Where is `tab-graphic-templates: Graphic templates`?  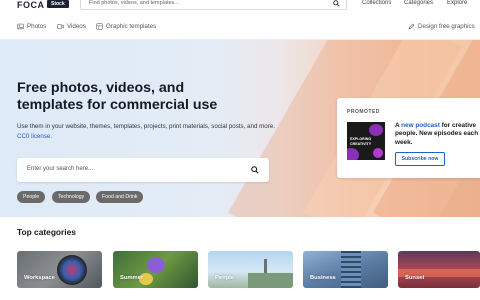
tab-graphic-templates: Graphic templates is located at coordinates (126, 26).